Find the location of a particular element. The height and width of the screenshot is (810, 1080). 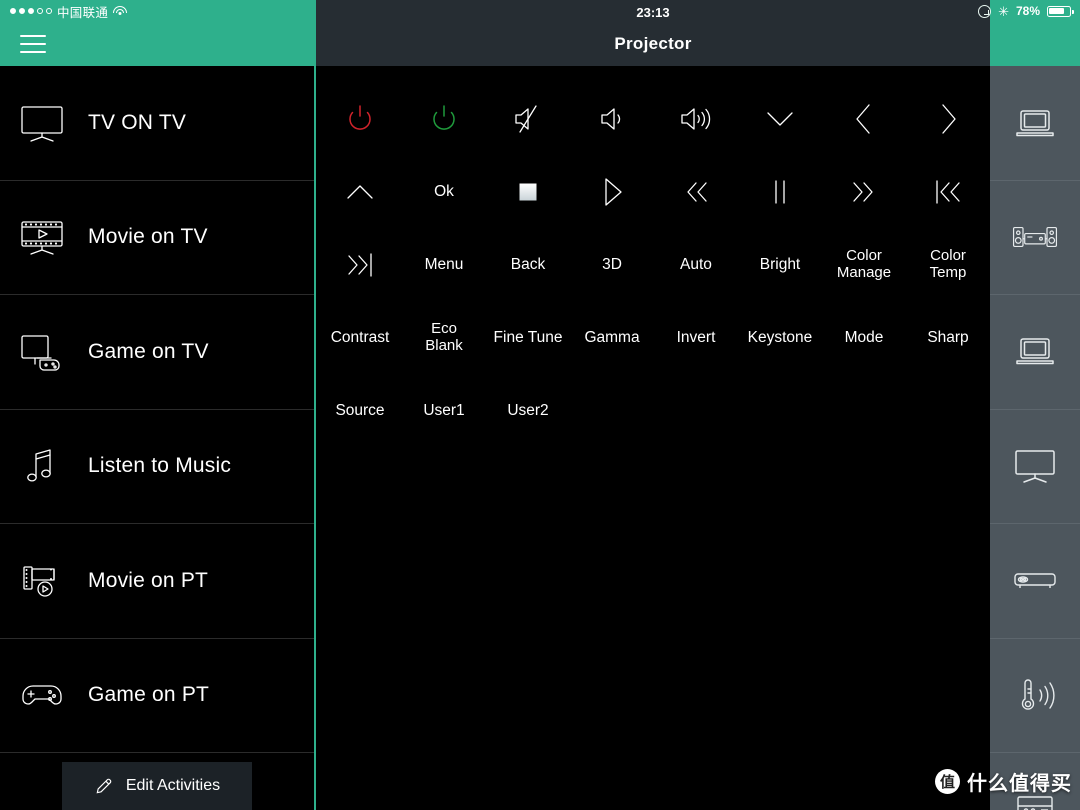

remote-button-label: Contrast is located at coordinates (360, 337).